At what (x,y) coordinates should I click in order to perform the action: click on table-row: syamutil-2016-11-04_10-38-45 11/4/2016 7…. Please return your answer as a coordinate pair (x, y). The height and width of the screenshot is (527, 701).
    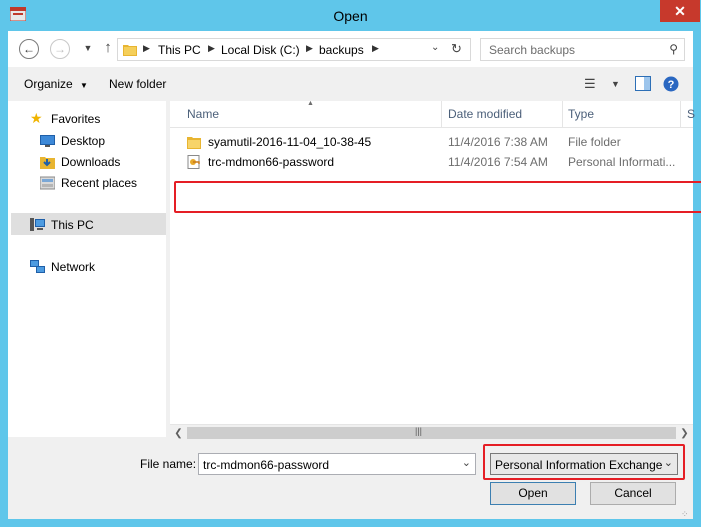
    Looking at the image, I should click on (431, 142).